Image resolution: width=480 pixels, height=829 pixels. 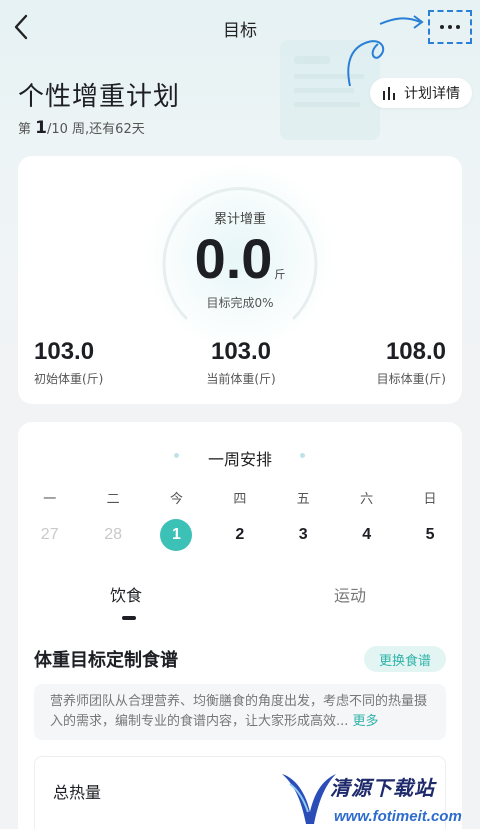 I want to click on weekday-label: 日, so click(x=430, y=499).